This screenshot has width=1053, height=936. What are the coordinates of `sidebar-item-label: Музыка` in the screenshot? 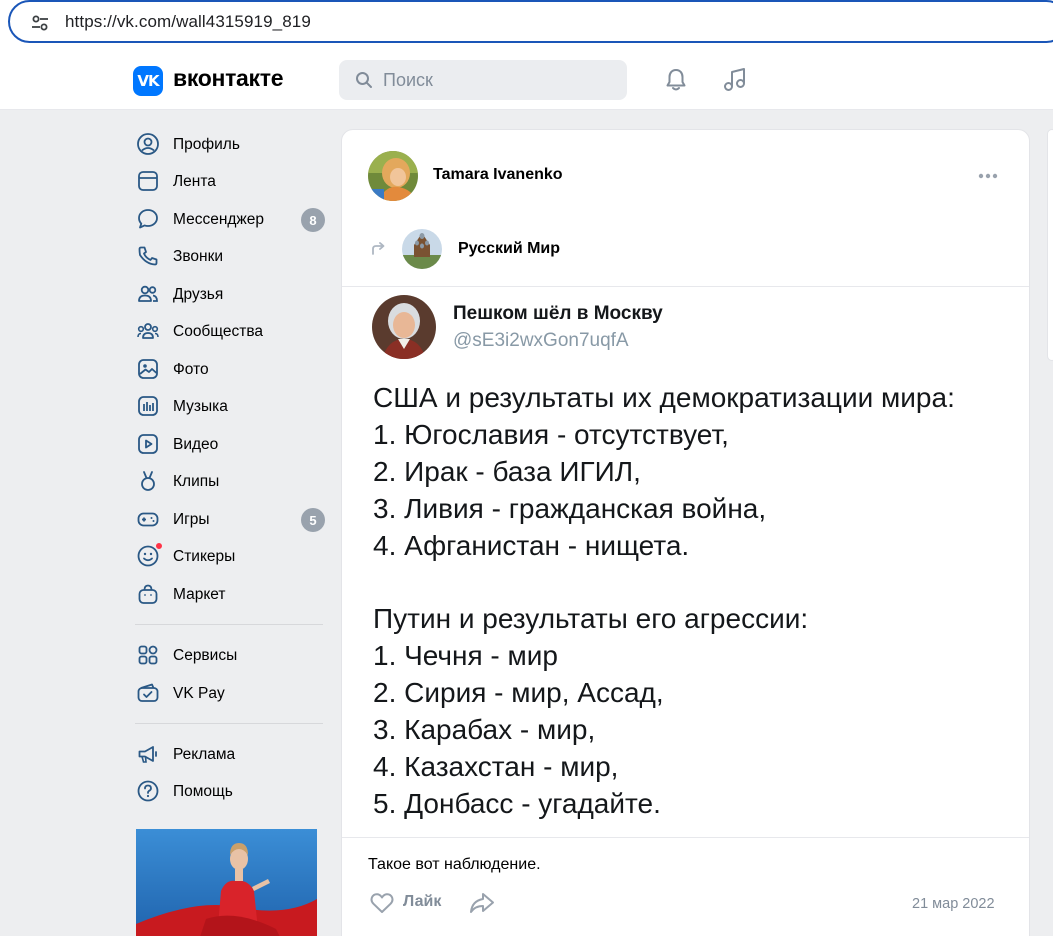 It's located at (200, 406).